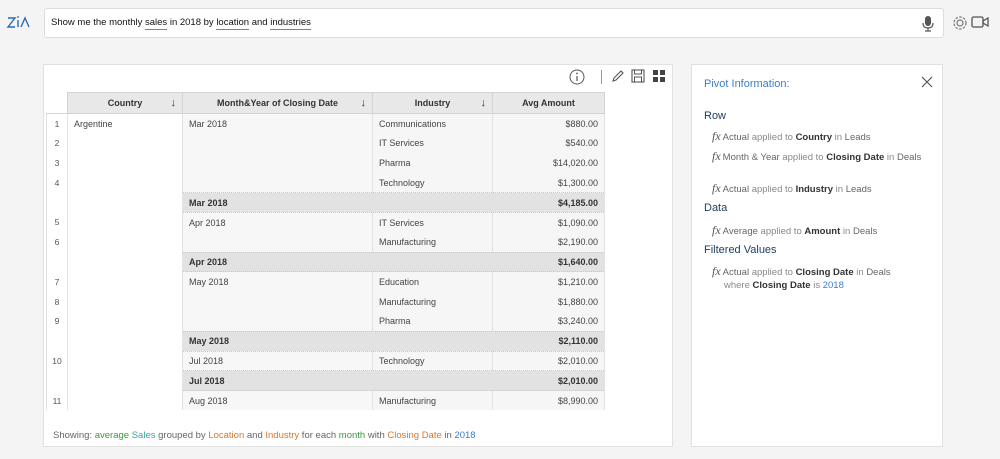 This screenshot has width=1000, height=459. Describe the element at coordinates (277, 341) in the screenshot. I see `cell-month-year: May 2018` at that location.